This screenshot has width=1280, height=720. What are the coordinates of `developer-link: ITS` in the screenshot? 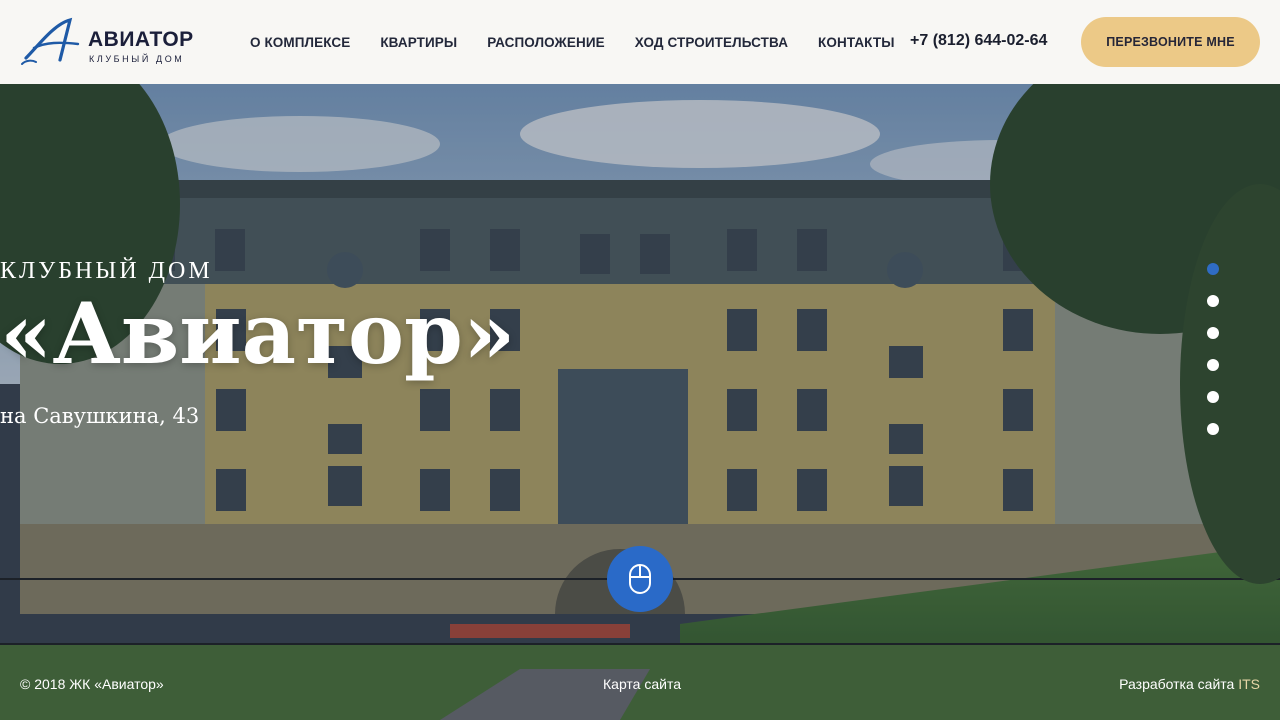 It's located at (1249, 684).